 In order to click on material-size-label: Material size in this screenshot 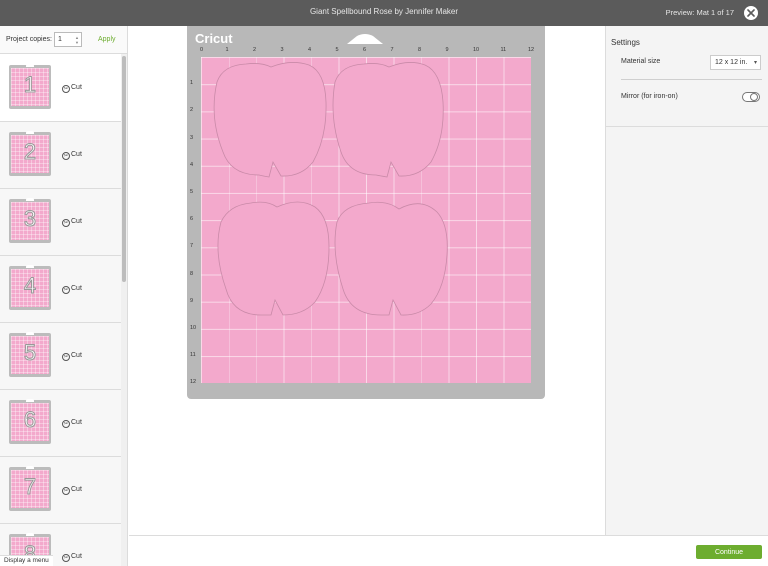, I will do `click(641, 61)`.